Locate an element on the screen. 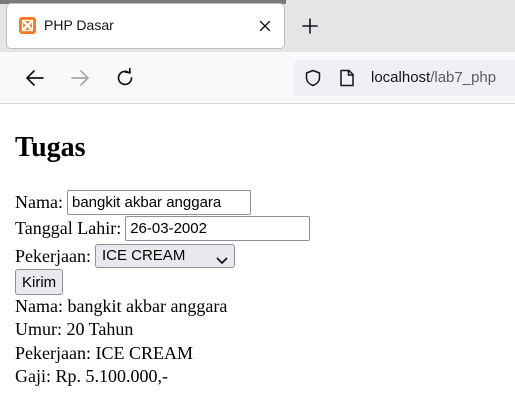 The height and width of the screenshot is (403, 515). url-bar: localhost/lab7_php is located at coordinates (404, 78).